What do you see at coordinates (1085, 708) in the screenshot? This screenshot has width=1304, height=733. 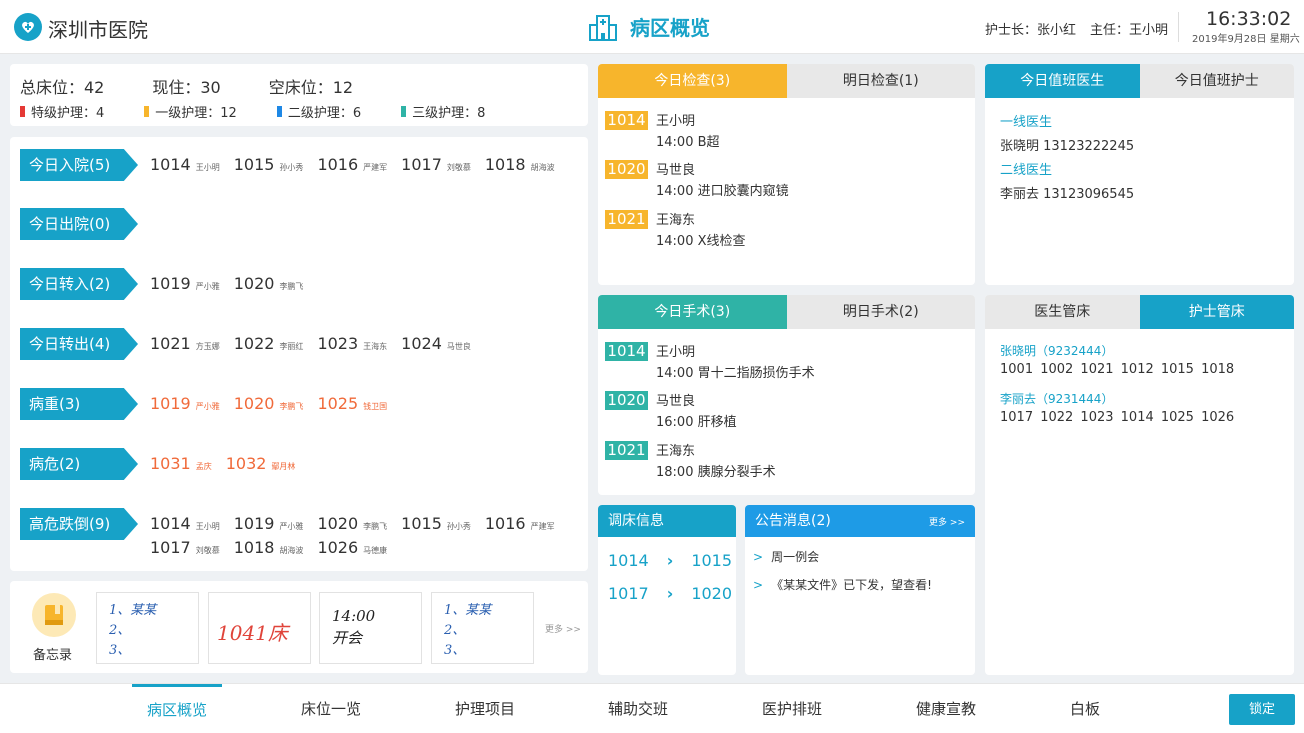 I see `nav-item: 白板` at bounding box center [1085, 708].